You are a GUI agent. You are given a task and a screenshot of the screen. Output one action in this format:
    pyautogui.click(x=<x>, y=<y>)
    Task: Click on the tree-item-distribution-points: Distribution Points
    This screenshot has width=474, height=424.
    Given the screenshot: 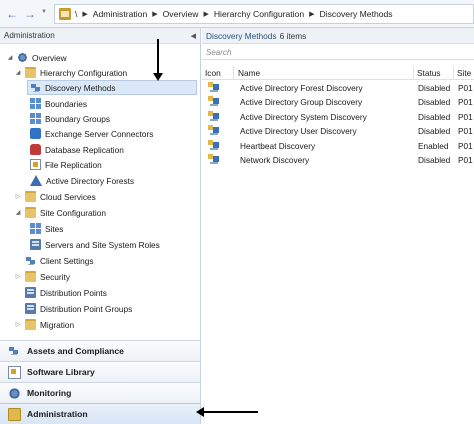 What is the action you would take?
    pyautogui.click(x=66, y=292)
    